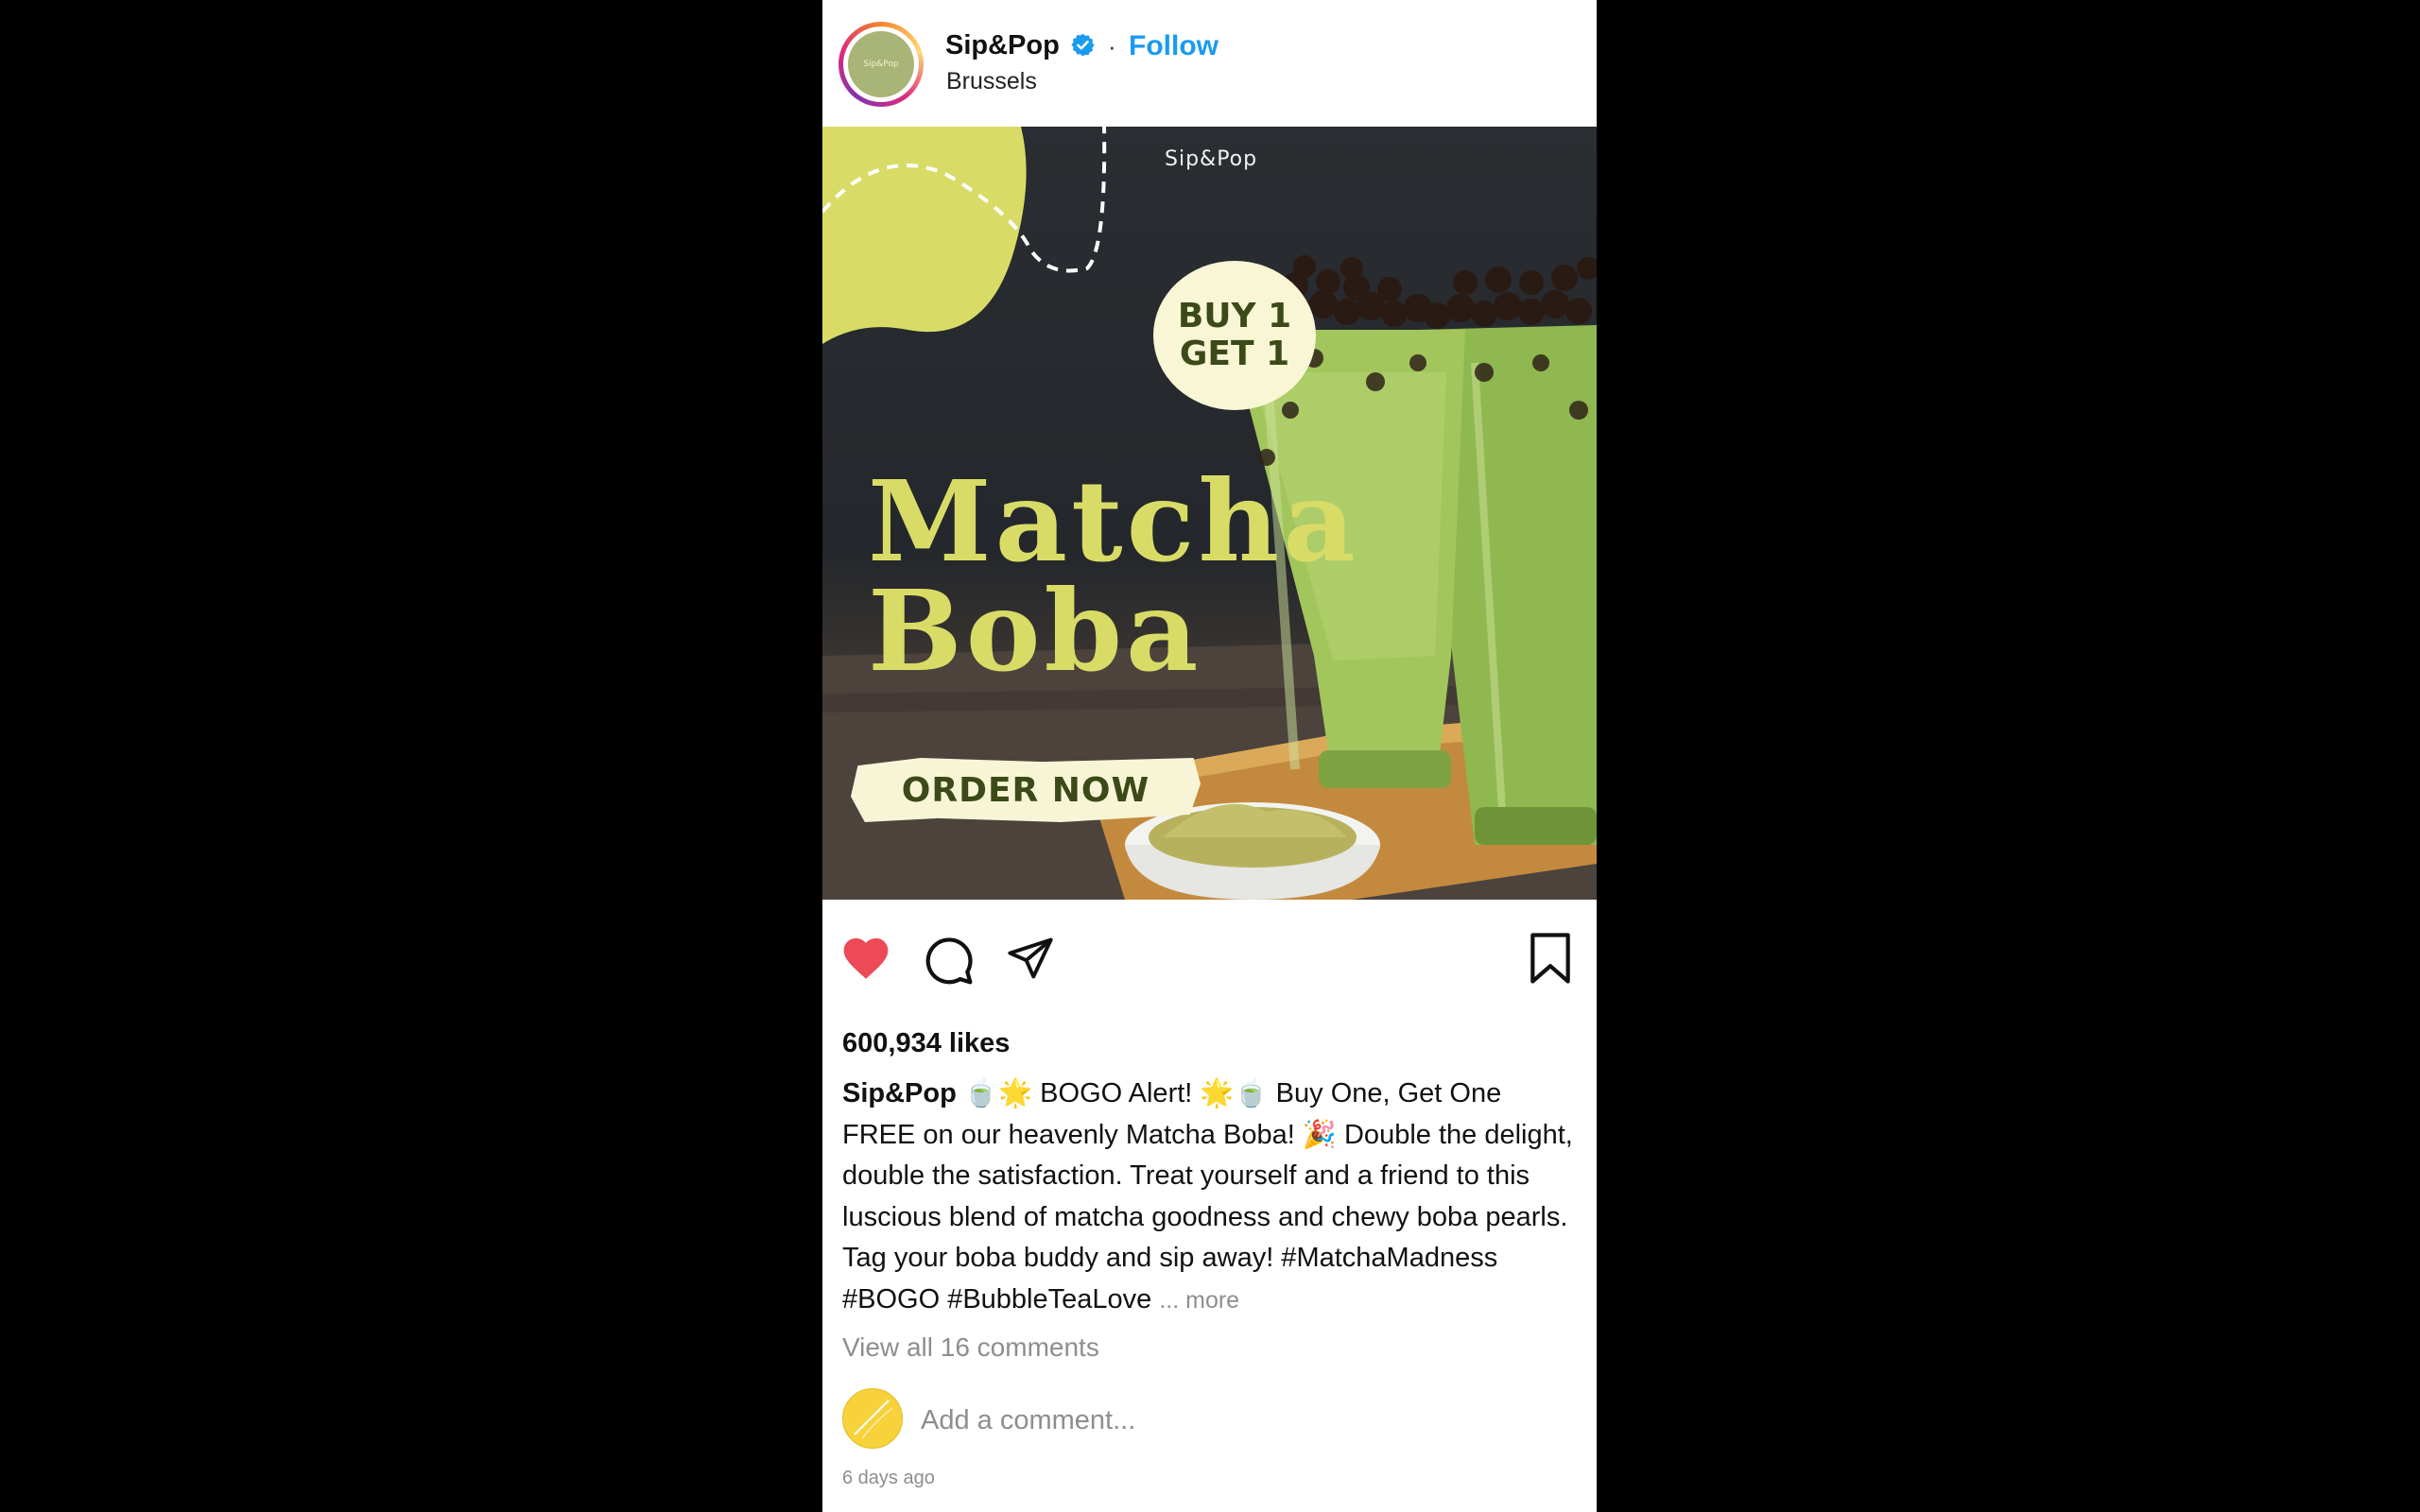  Describe the element at coordinates (926, 1043) in the screenshot. I see `likes-count: 600,934 likes` at that location.